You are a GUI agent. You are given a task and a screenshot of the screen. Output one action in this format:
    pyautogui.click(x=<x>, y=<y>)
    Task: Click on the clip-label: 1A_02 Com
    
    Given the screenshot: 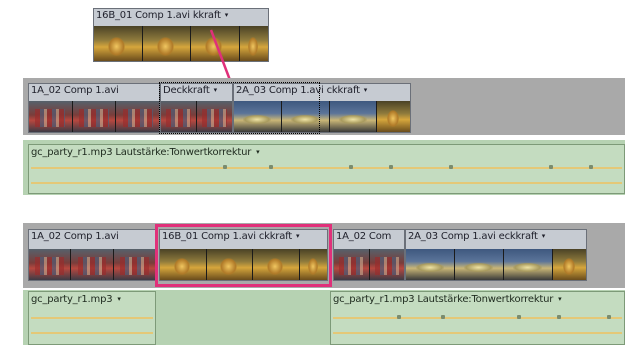 What is the action you would take?
    pyautogui.click(x=364, y=236)
    